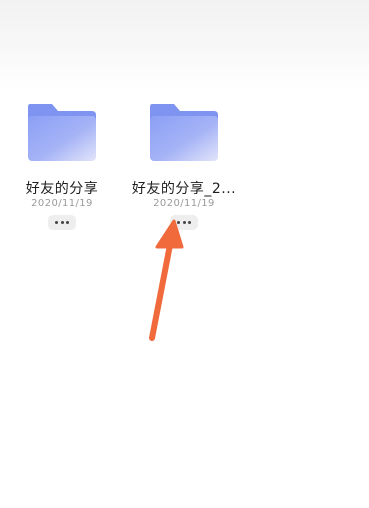 This screenshot has width=369, height=508. Describe the element at coordinates (62, 168) in the screenshot. I see `folder-item-1: 好友的分享 2020/11/19` at that location.